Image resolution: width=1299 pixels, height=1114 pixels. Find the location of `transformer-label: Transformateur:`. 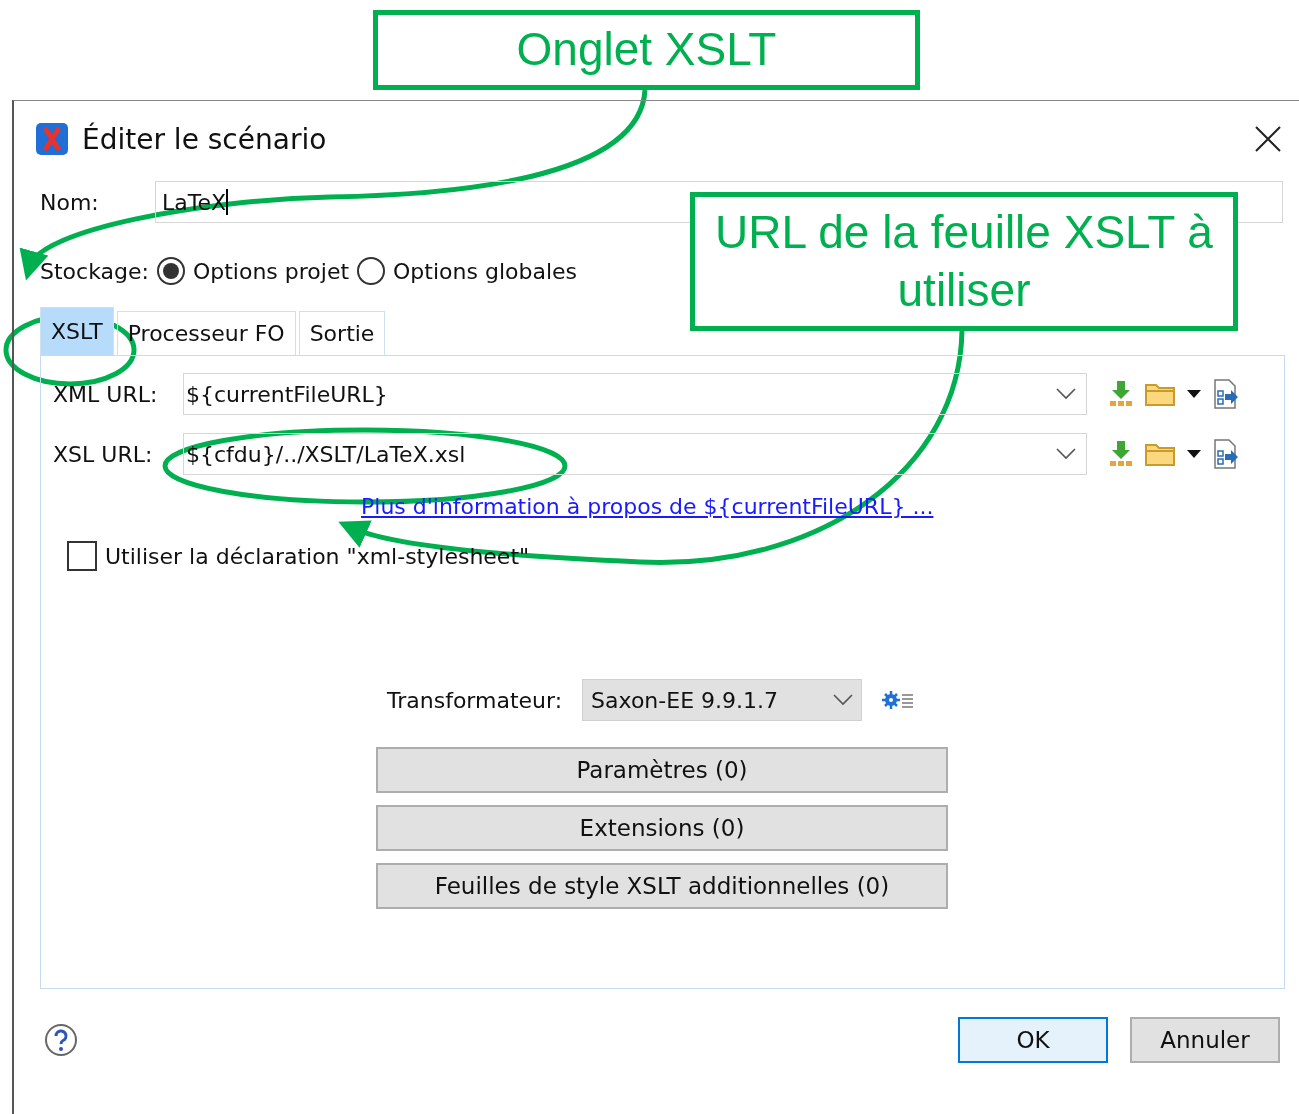

transformer-label: Transformateur: is located at coordinates (475, 700).